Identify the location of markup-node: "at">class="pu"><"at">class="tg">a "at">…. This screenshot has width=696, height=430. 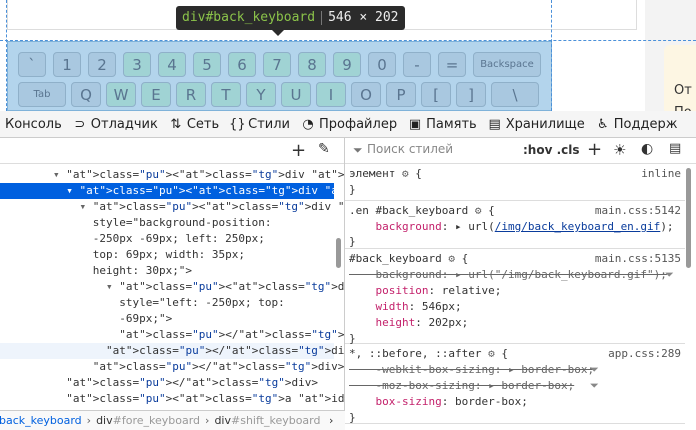
(231, 399).